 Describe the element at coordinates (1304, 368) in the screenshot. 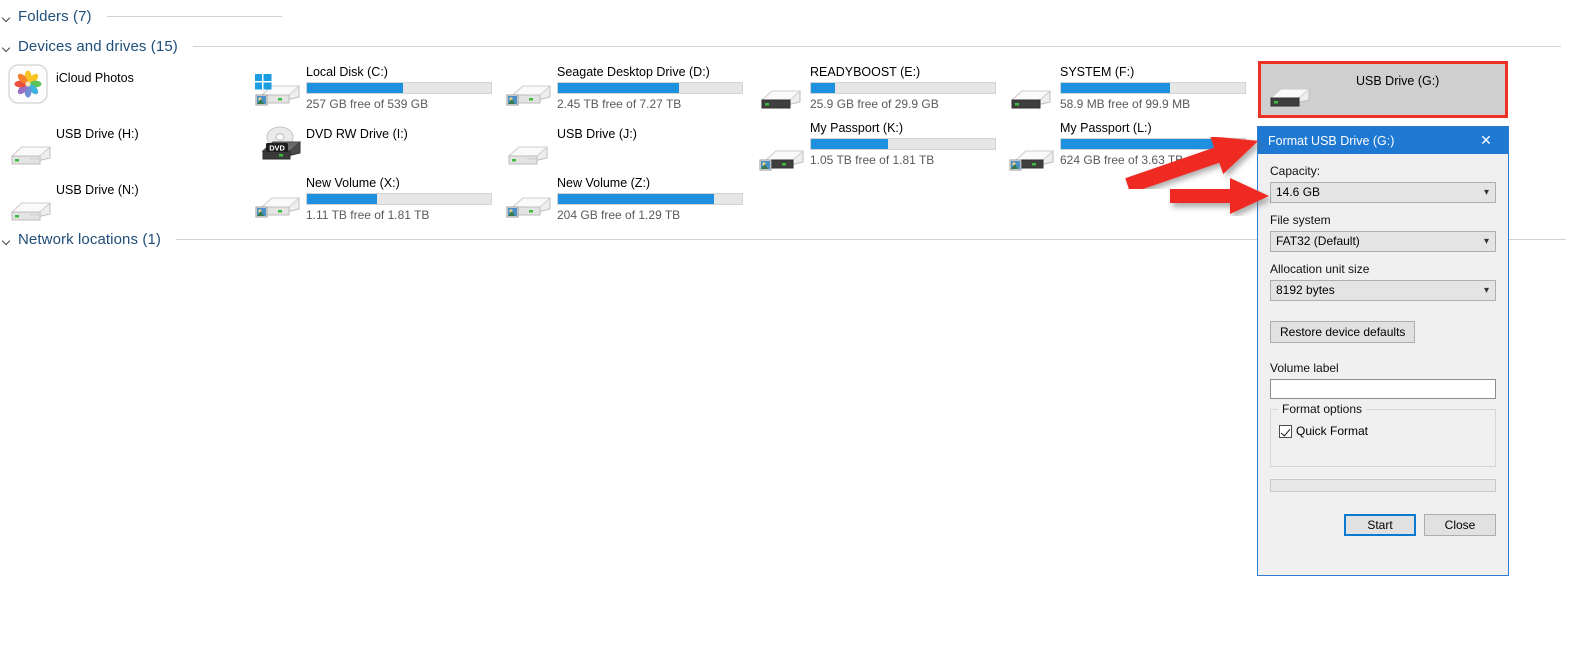

I see `volume-label-label: Volume label` at that location.